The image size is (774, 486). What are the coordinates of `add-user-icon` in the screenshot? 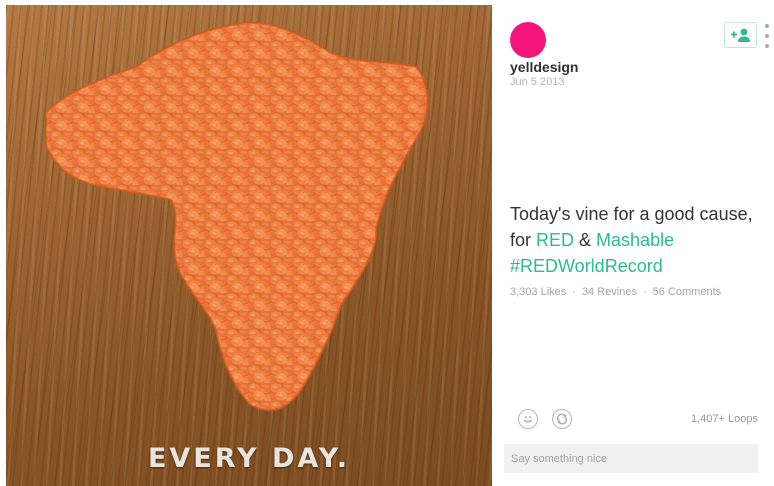 It's located at (740, 35).